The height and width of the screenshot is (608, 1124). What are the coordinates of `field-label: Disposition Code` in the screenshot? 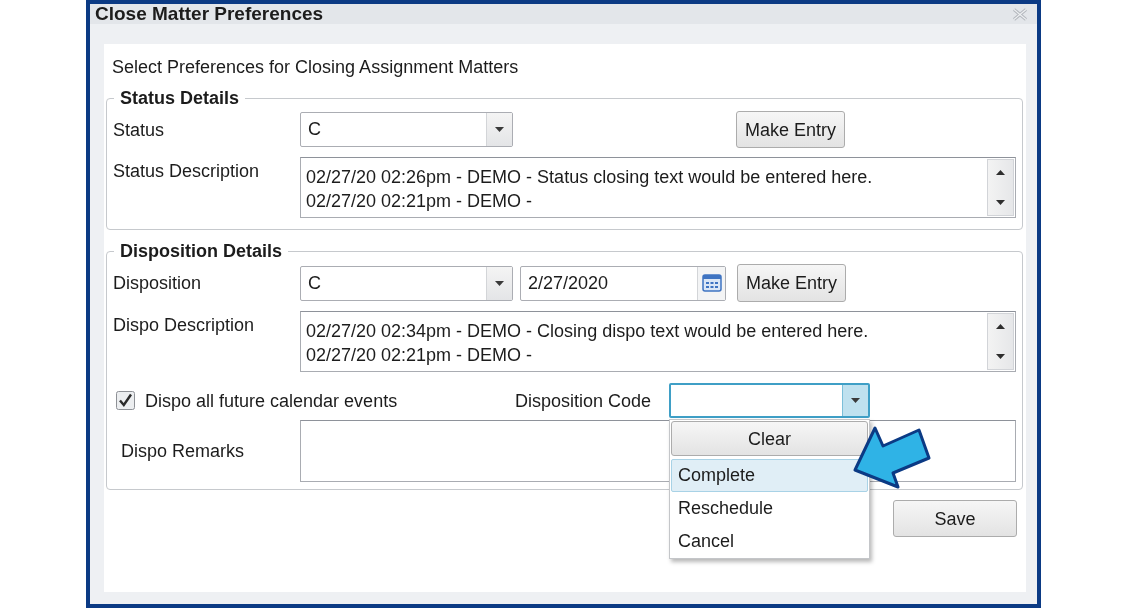 It's located at (584, 400).